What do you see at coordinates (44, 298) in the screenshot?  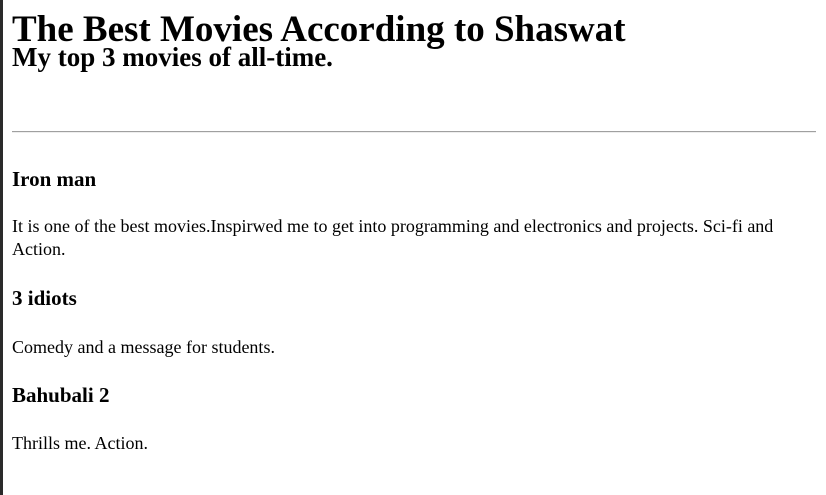 I see `movie-title: 3 idiots` at bounding box center [44, 298].